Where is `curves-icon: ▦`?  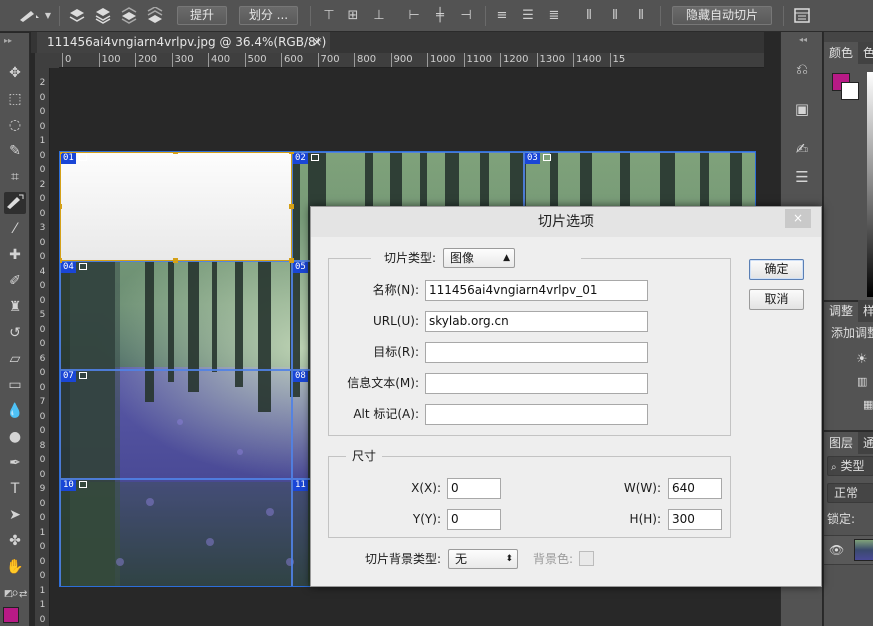
curves-icon: ▦ is located at coordinates (868, 404).